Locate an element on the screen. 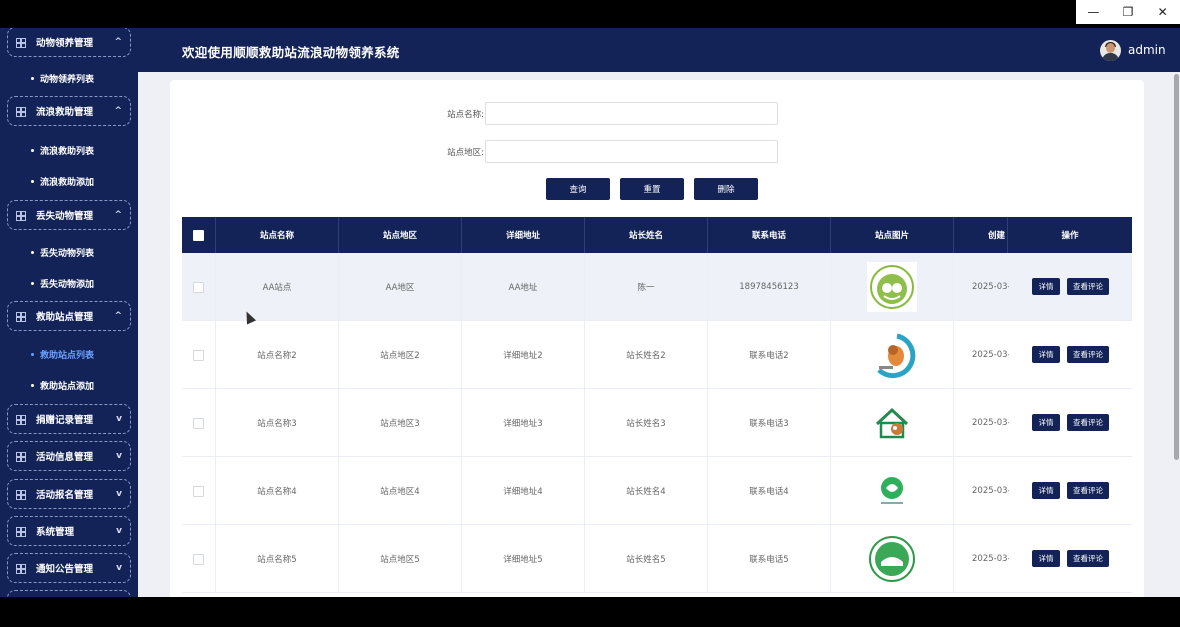 This screenshot has width=1180, height=627. cell-name: 站点名称5 is located at coordinates (277, 559).